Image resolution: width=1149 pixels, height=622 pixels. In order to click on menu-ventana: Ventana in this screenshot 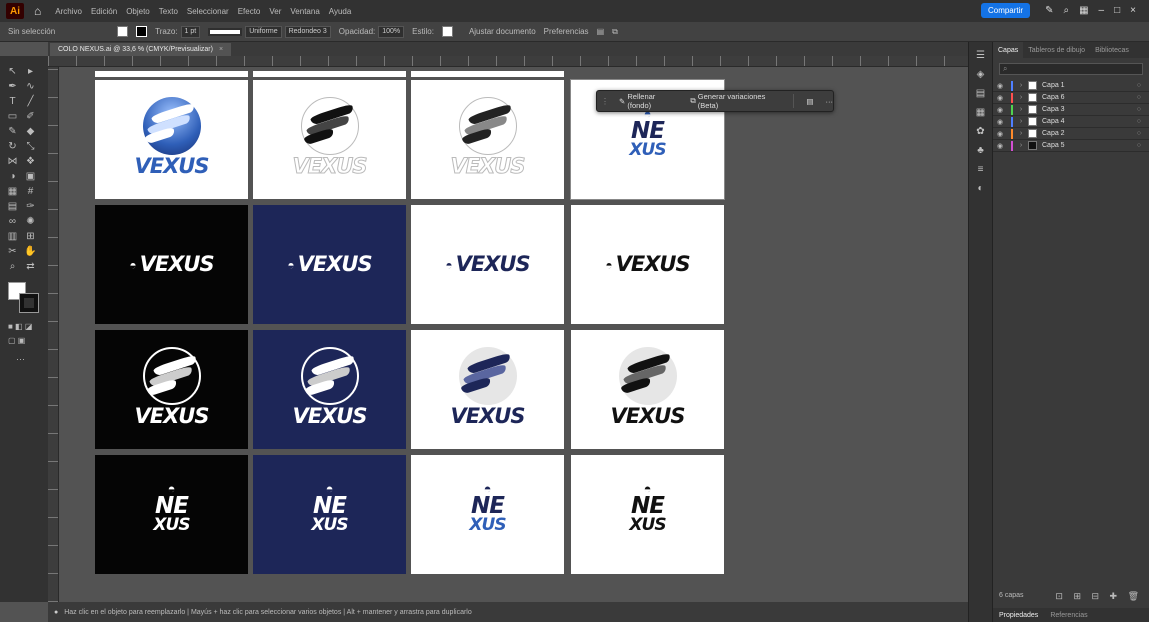, I will do `click(304, 11)`.